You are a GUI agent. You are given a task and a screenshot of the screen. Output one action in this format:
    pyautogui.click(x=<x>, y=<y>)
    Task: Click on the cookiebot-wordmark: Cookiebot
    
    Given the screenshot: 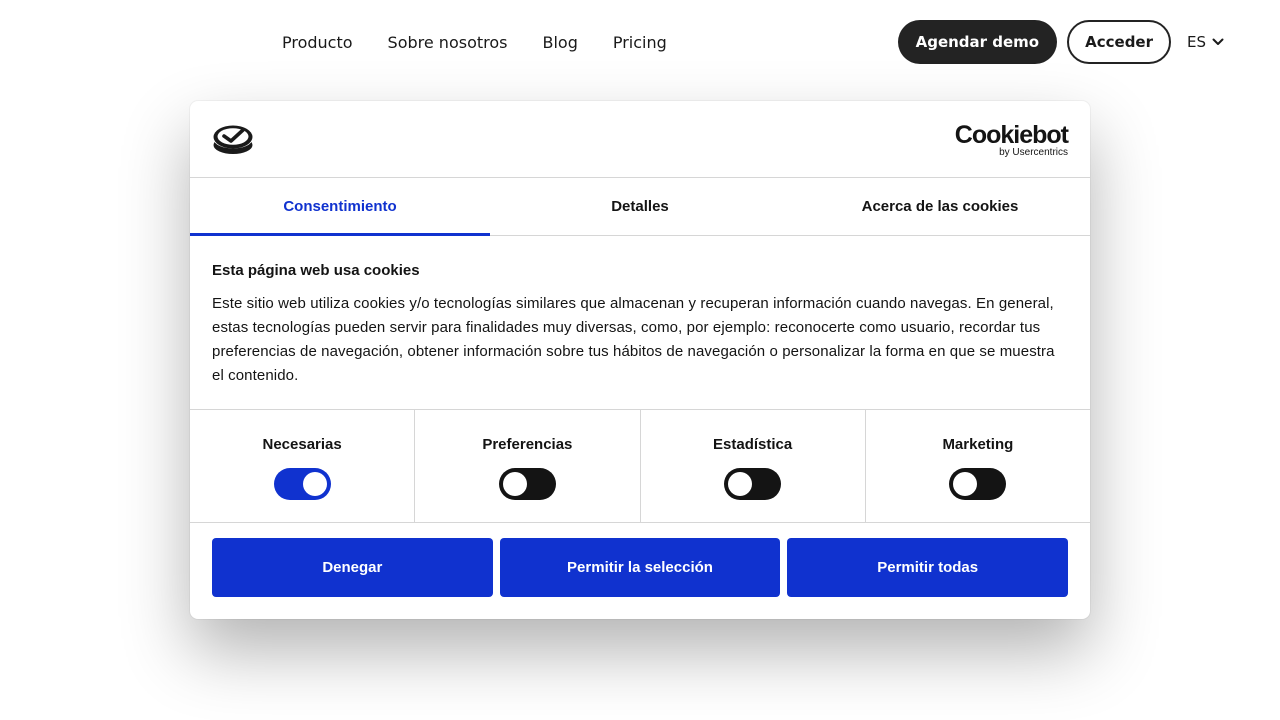 What is the action you would take?
    pyautogui.click(x=1011, y=135)
    